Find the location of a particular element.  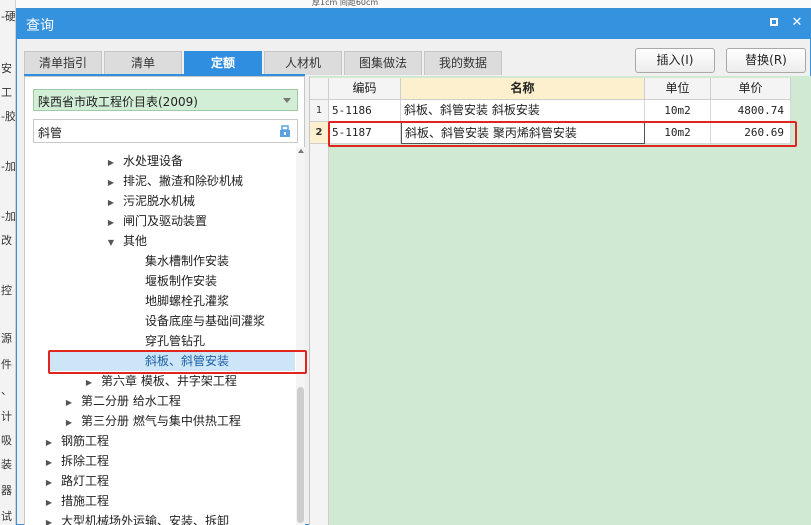

tree-node-inclined-plate-tube: 斜板、斜管安装 is located at coordinates (172, 361).